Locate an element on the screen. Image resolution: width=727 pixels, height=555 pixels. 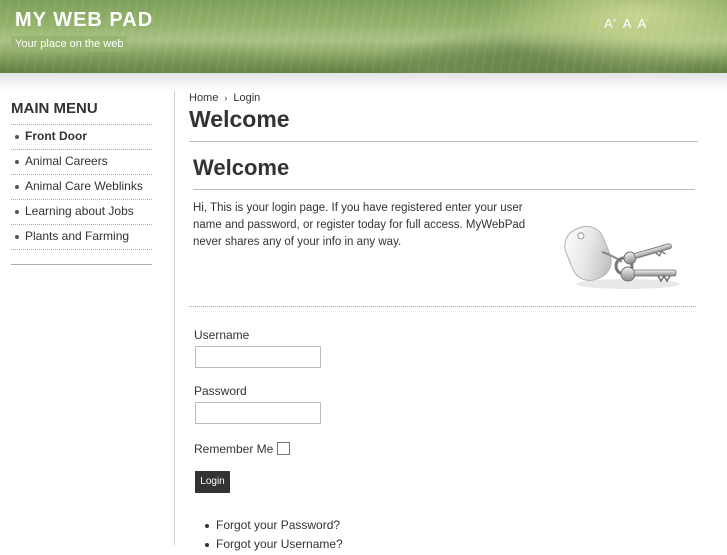
breadcrumb-arrow-icon: › is located at coordinates (226, 98).